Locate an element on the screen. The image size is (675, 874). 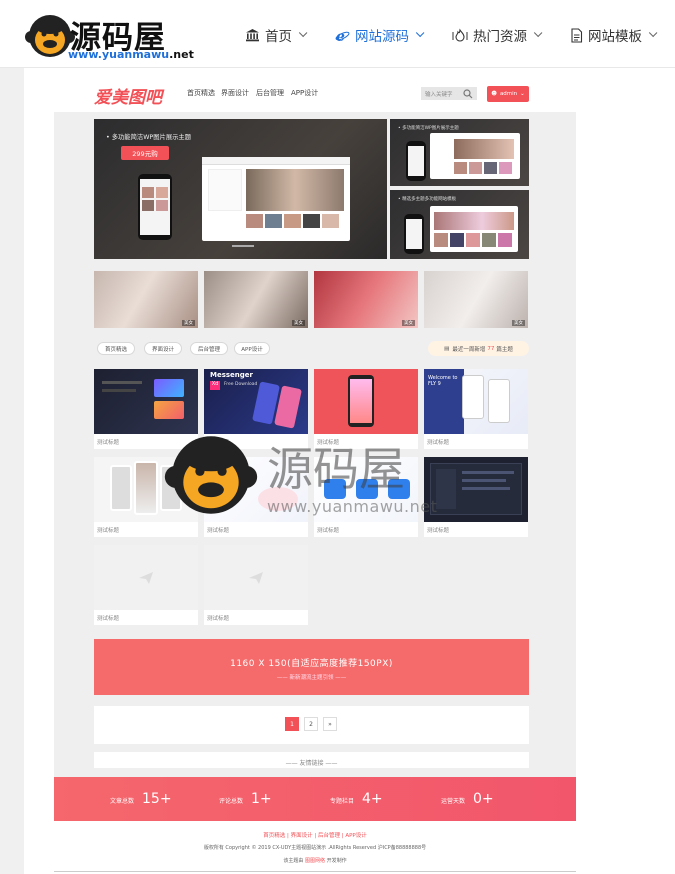
nav-source-code: e 网站源码 is located at coordinates (380, 35).